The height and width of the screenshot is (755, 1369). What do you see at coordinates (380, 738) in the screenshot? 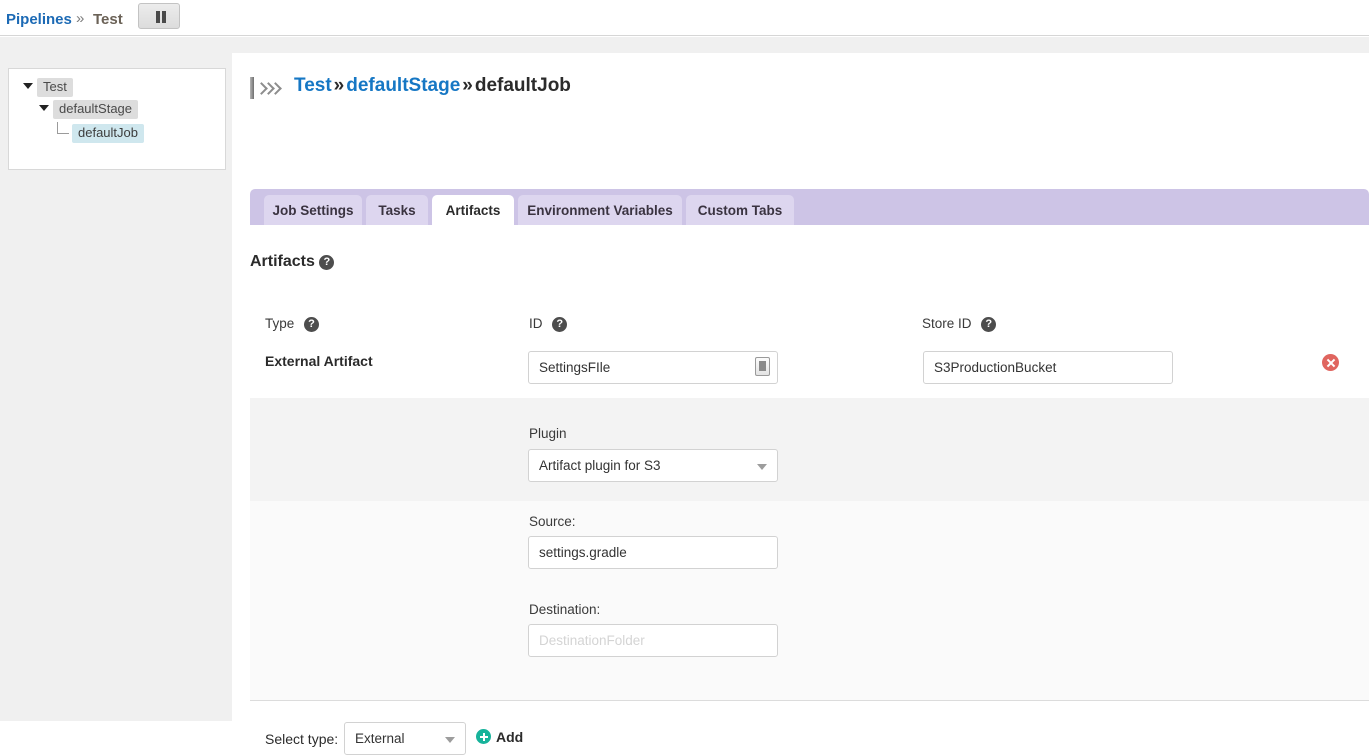
I see `select-type-value: External` at bounding box center [380, 738].